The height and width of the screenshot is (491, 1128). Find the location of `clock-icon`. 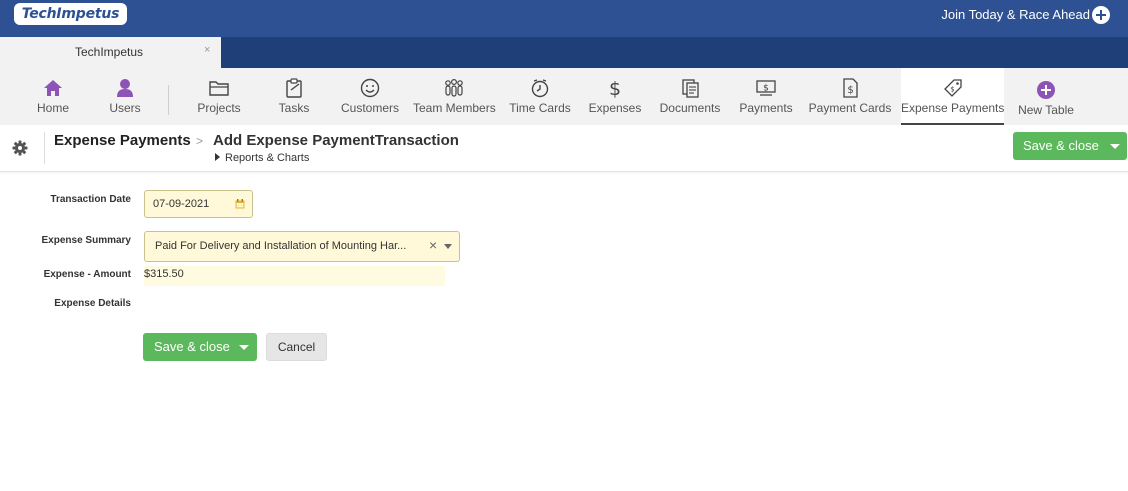

clock-icon is located at coordinates (540, 88).